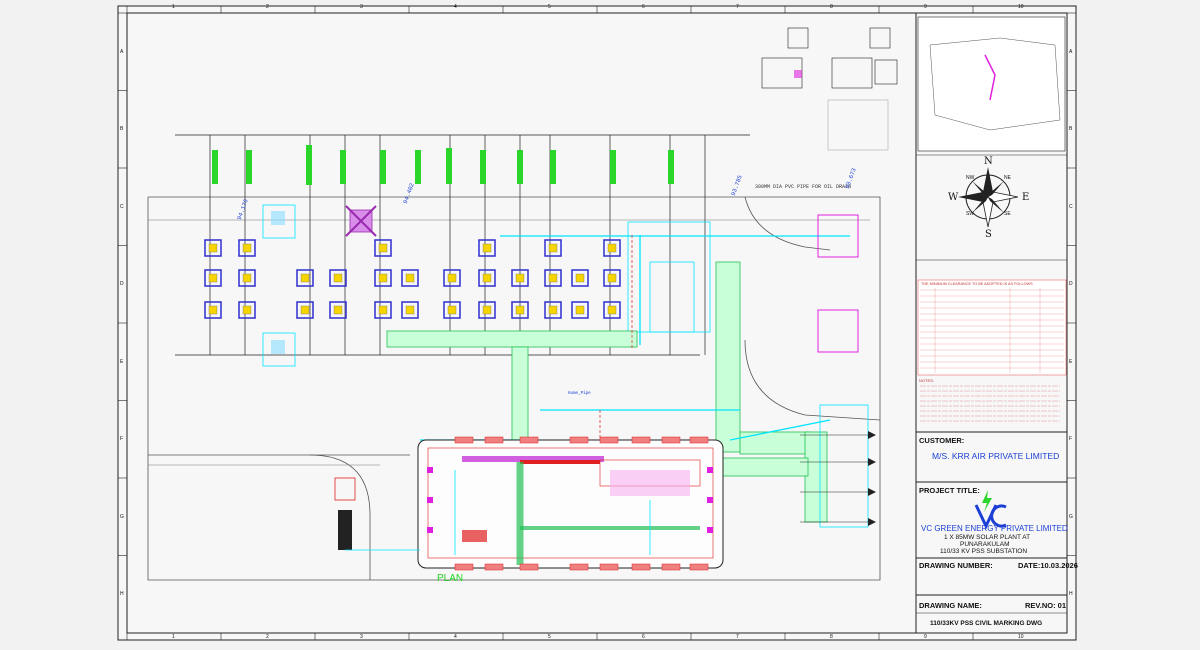 This screenshot has width=1200, height=650. I want to click on grid-column-label: 10, so click(1021, 637).